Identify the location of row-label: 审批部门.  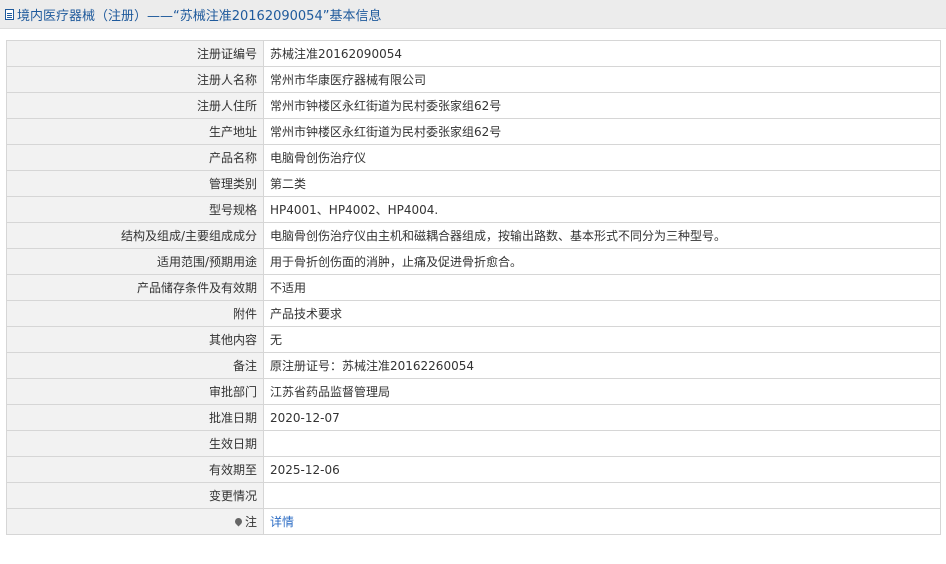
(135, 391).